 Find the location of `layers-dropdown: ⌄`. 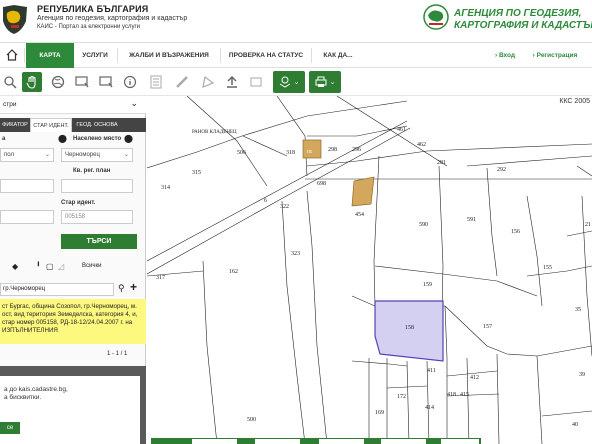

layers-dropdown: ⌄ is located at coordinates (289, 82).